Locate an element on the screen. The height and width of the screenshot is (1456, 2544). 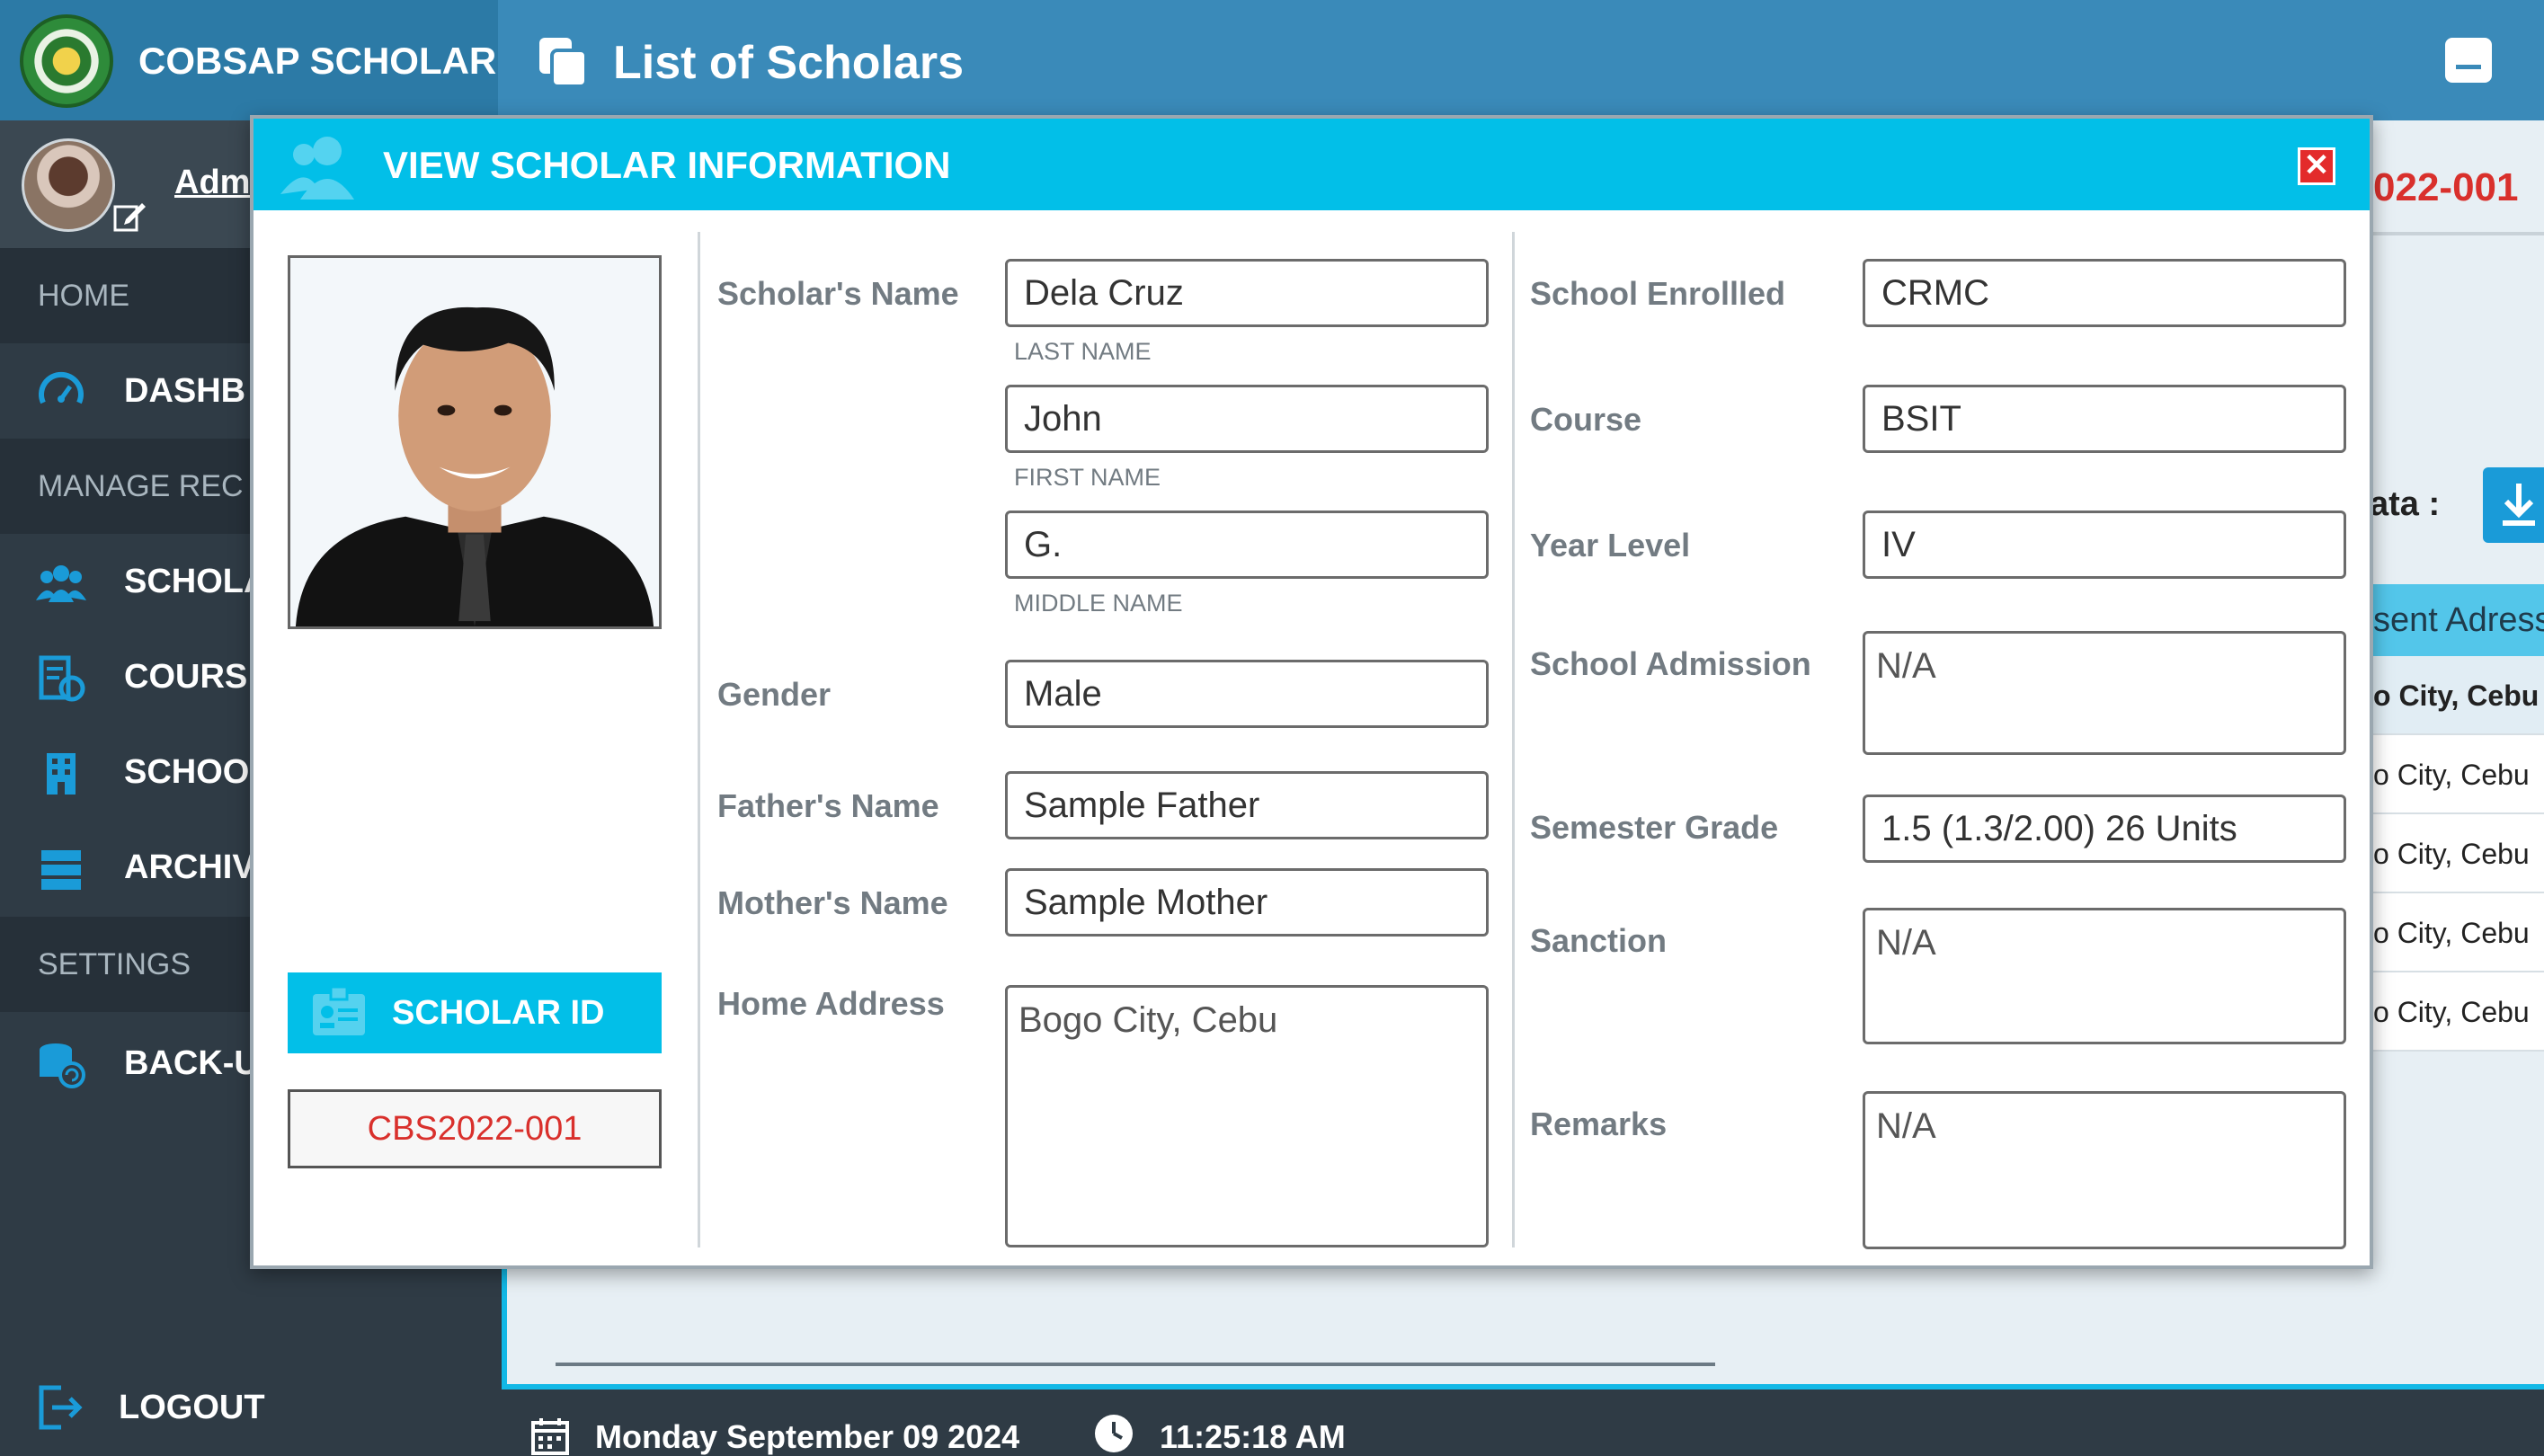
semester-grade-label: Semester Grade is located at coordinates (1654, 828).